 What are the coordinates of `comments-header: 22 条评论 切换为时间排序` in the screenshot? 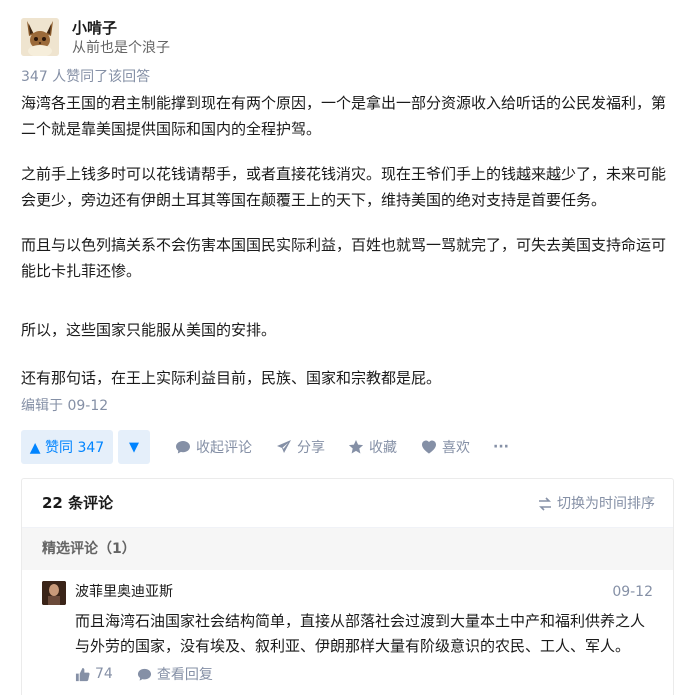 It's located at (347, 503).